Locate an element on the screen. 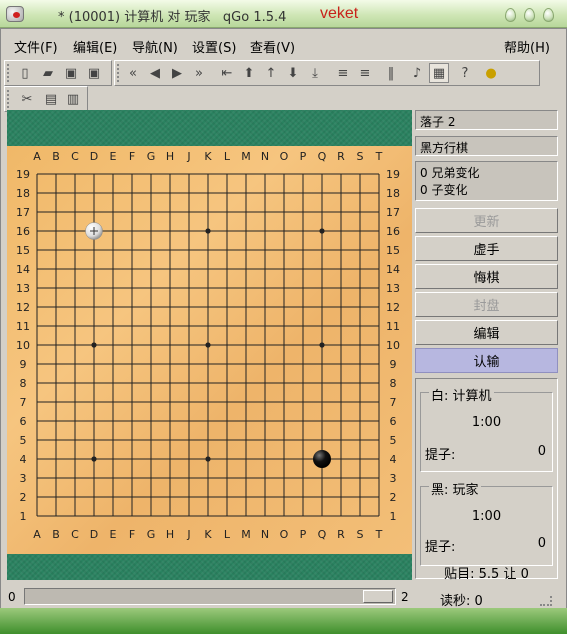 Image resolution: width=567 pixels, height=634 pixels. menu-file: 文件(F) is located at coordinates (36, 46).